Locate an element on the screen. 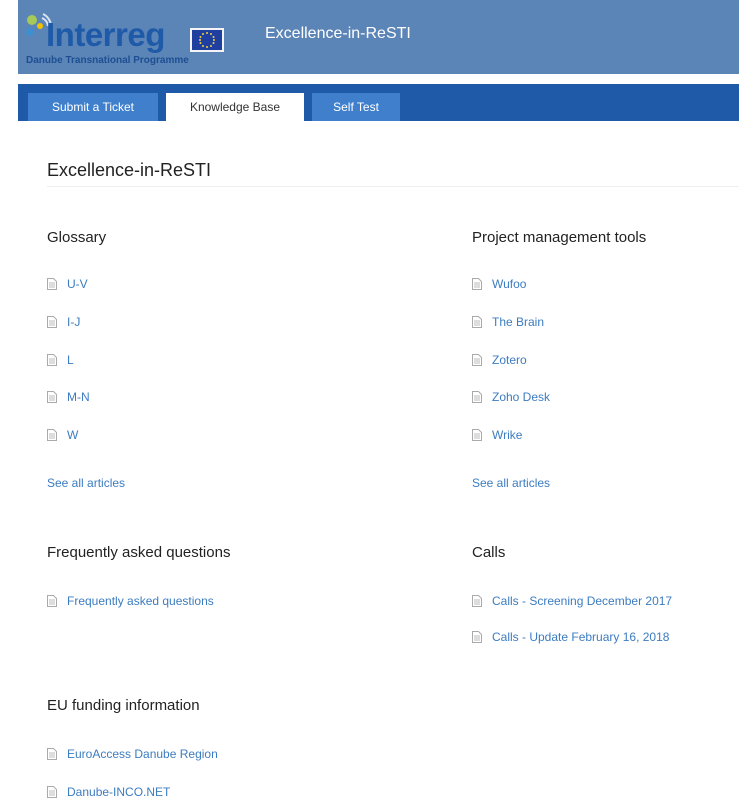 This screenshot has height=809, width=739. article-link: Frequently asked questions is located at coordinates (130, 601).